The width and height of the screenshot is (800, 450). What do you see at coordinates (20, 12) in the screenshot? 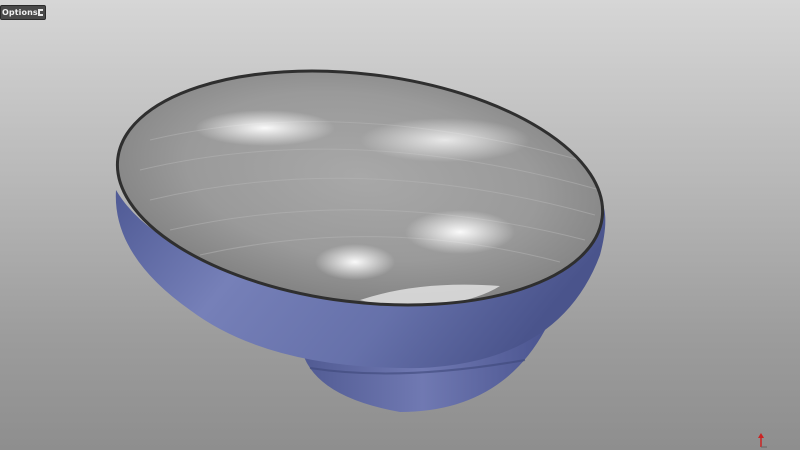
I see `options-label: Options` at bounding box center [20, 12].